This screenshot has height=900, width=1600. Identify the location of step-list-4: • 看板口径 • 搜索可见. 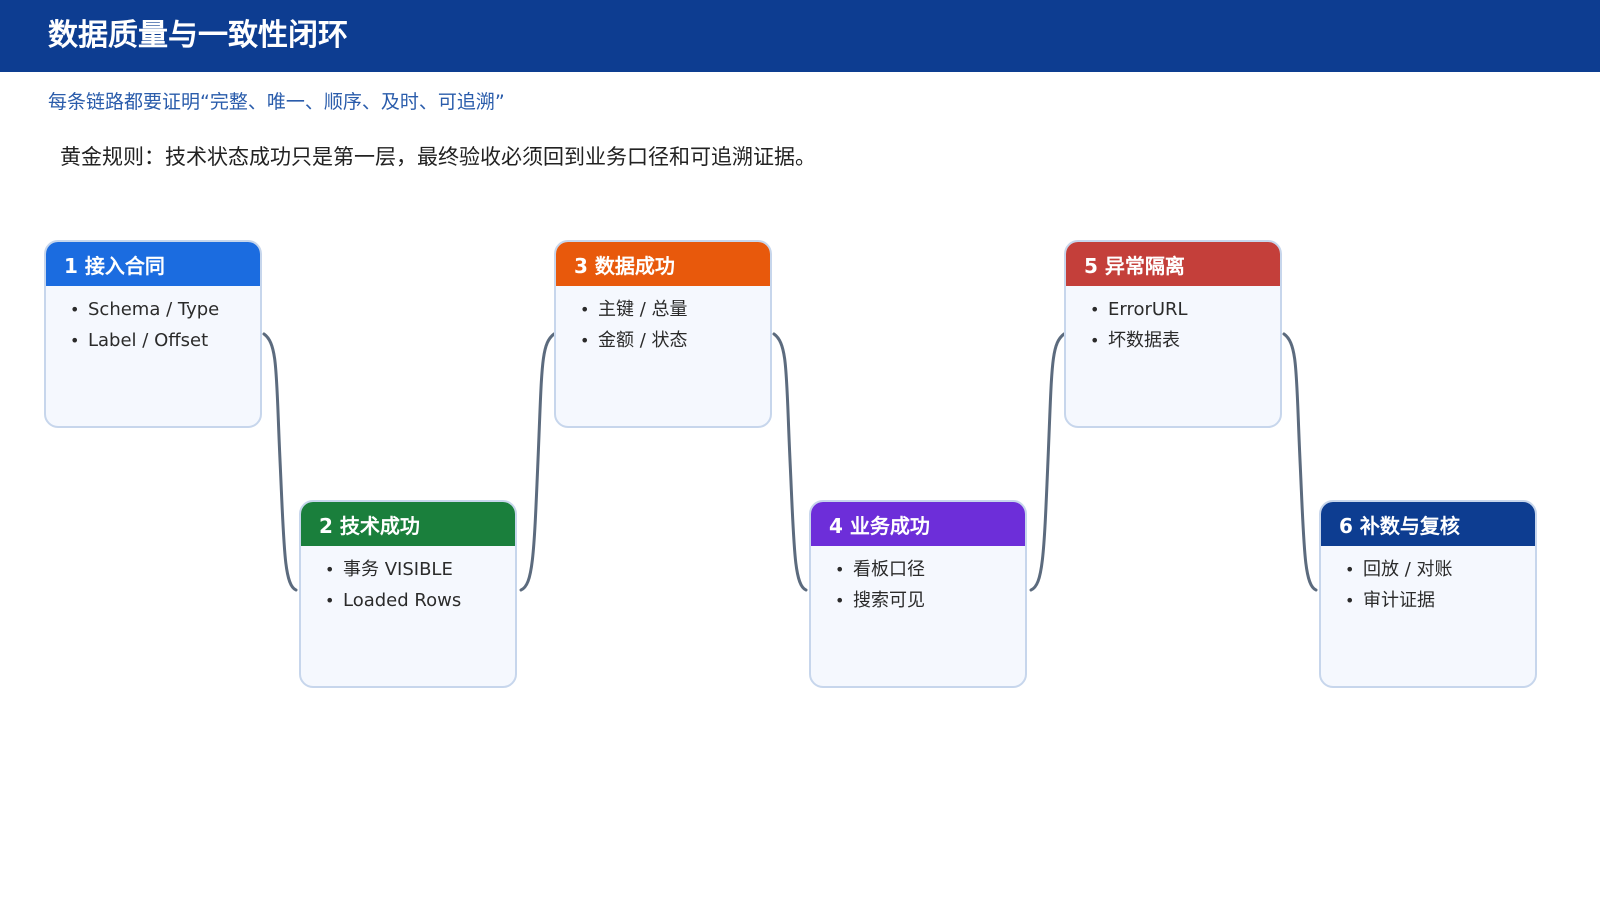
(918, 581).